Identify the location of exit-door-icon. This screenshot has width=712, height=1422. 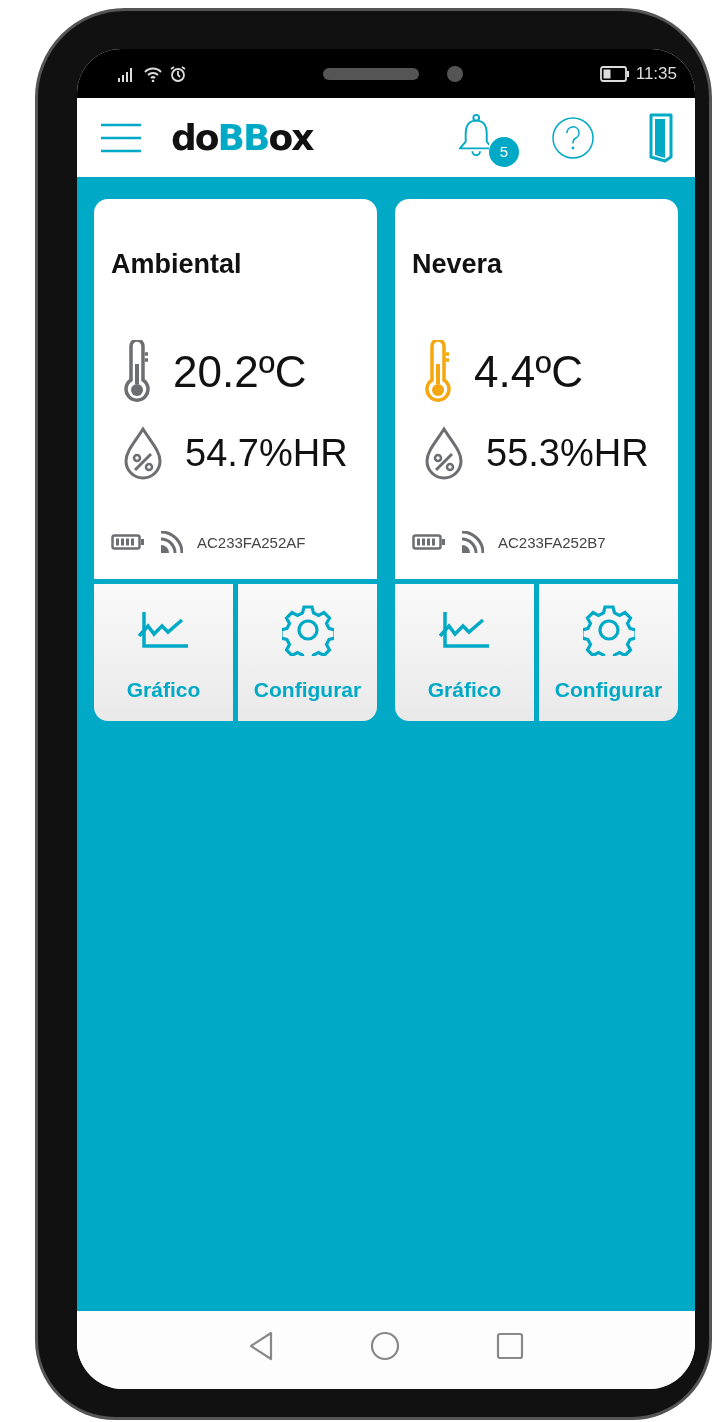
(661, 137).